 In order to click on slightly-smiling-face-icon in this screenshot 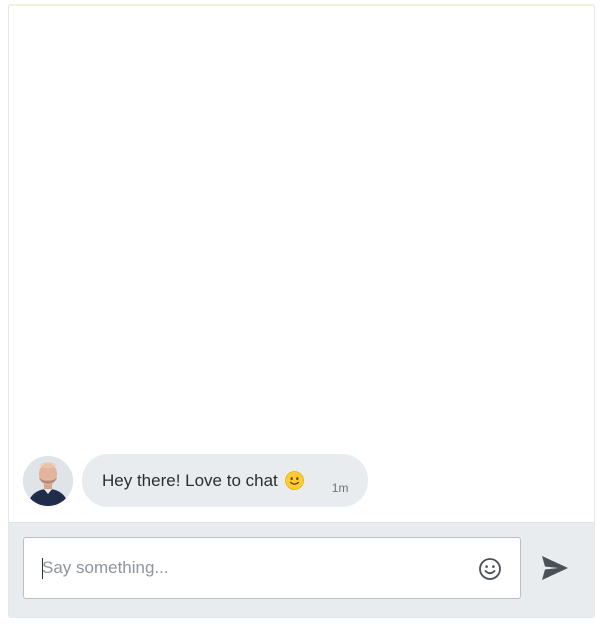, I will do `click(294, 480)`.